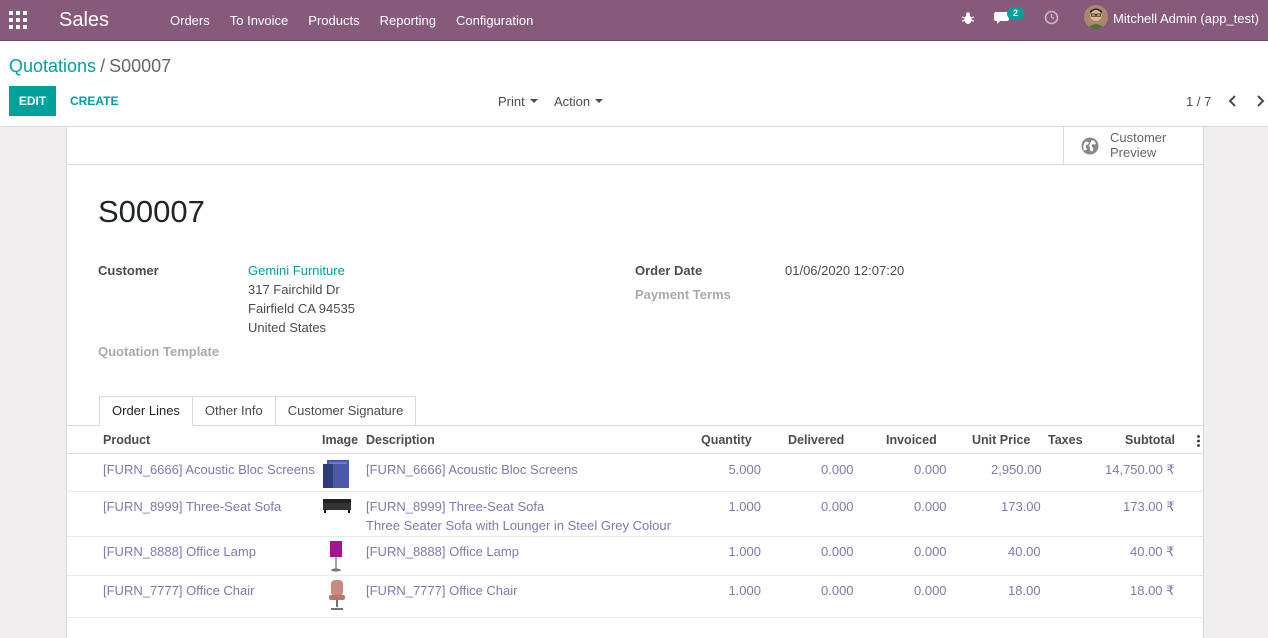 The width and height of the screenshot is (1268, 638). I want to click on address-line-2: Fairfield CA 94535, so click(301, 308).